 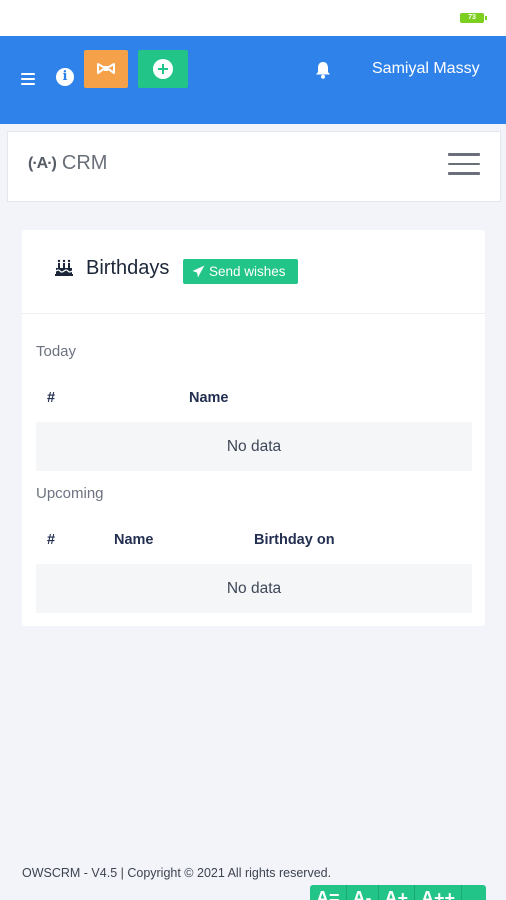 I want to click on ribbon-icon, so click(x=106, y=68).